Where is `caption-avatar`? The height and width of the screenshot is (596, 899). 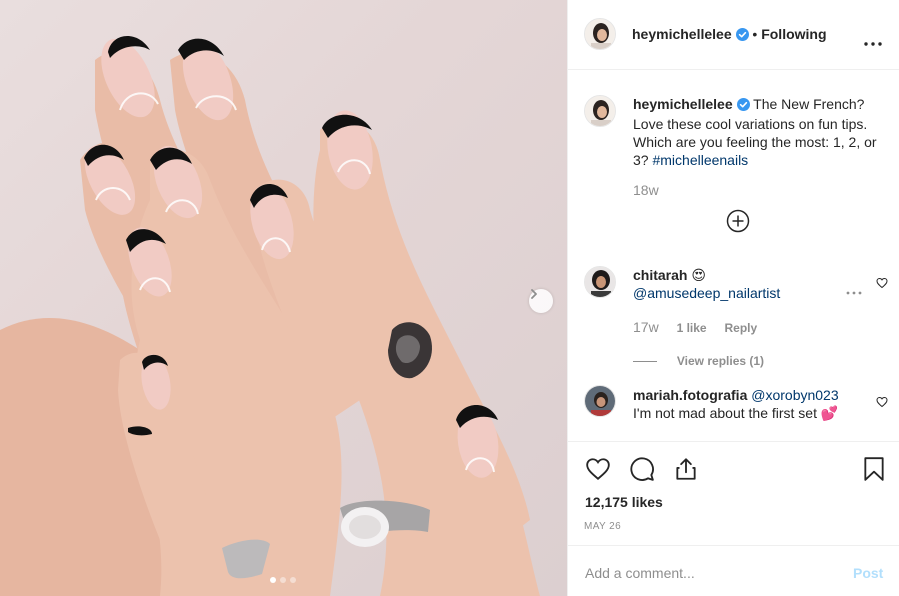 caption-avatar is located at coordinates (600, 111).